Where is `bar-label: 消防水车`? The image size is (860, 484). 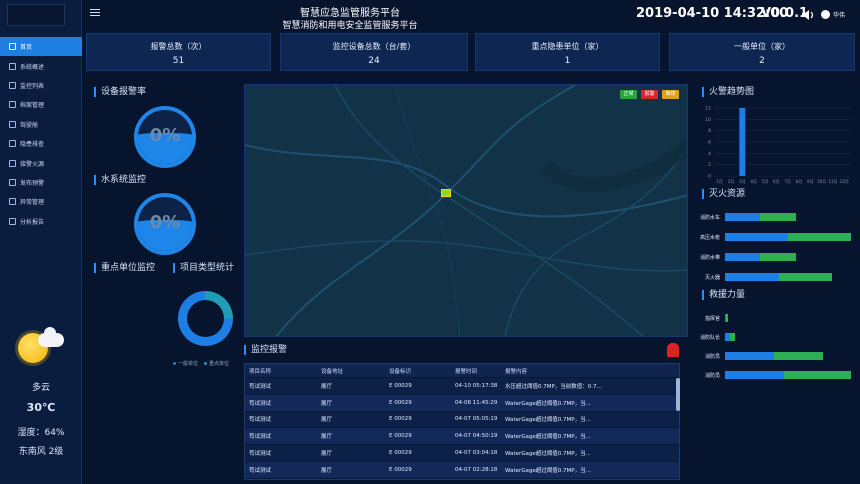 bar-label: 消防水车 is located at coordinates (709, 218).